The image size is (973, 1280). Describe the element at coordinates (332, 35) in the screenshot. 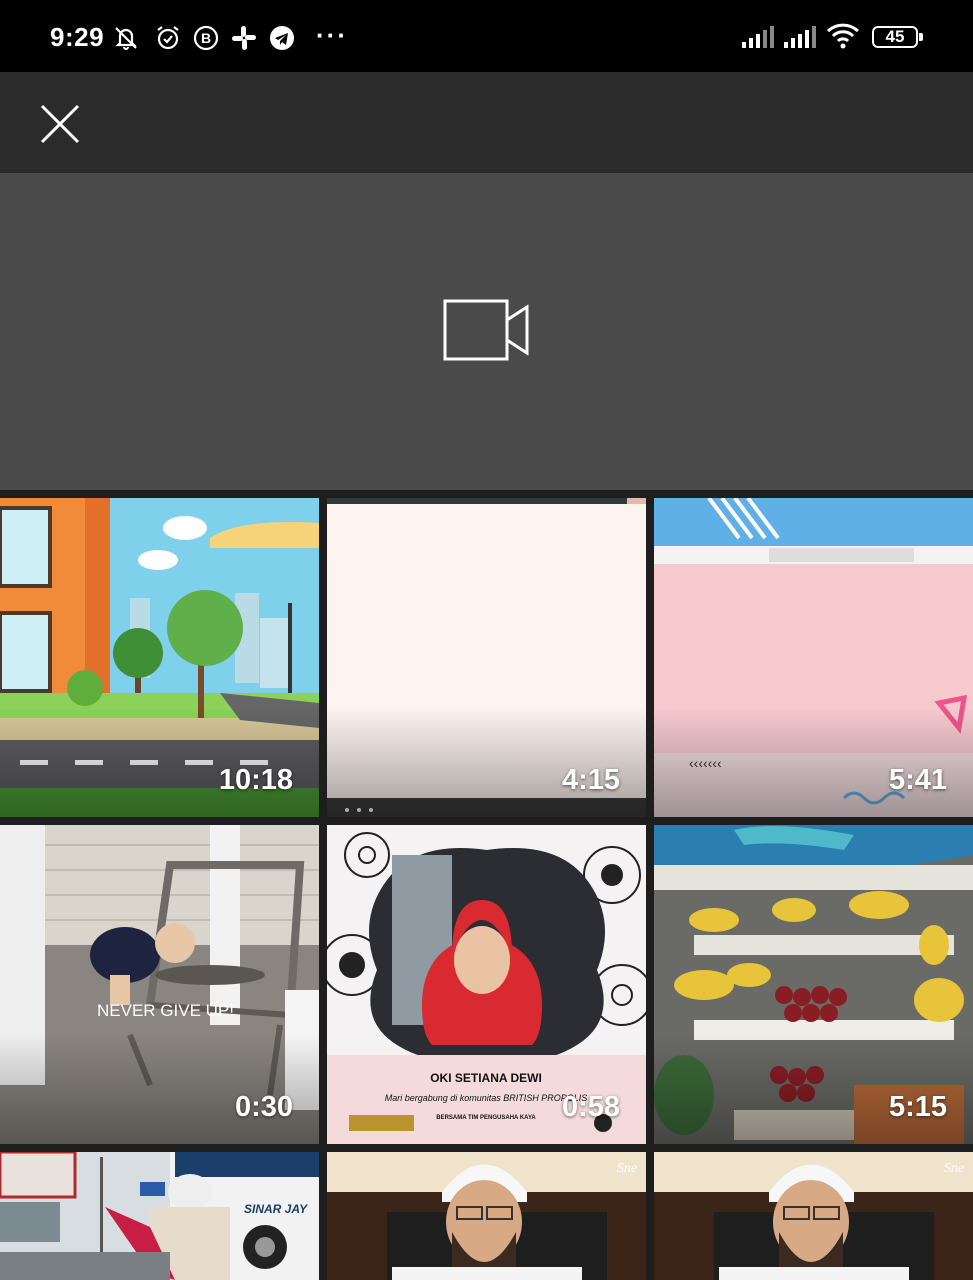

I see `more-notifications-indicator: ···` at that location.